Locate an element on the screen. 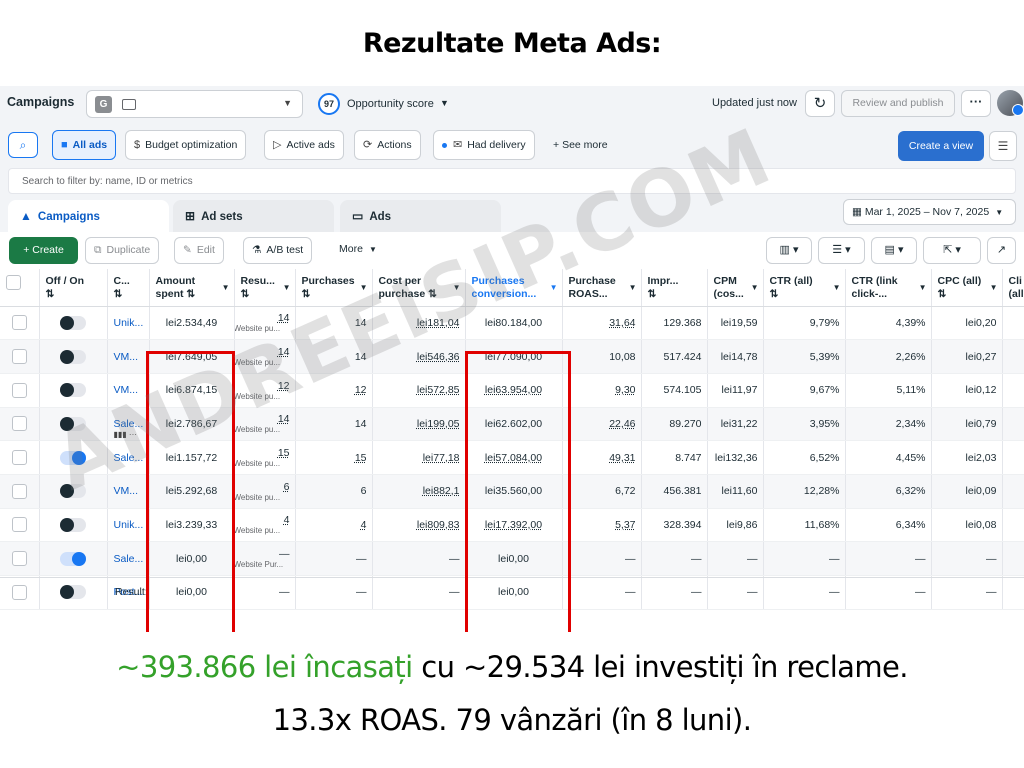 This screenshot has height=768, width=1024. filter-active-ads: ▷ Active ads is located at coordinates (304, 145).